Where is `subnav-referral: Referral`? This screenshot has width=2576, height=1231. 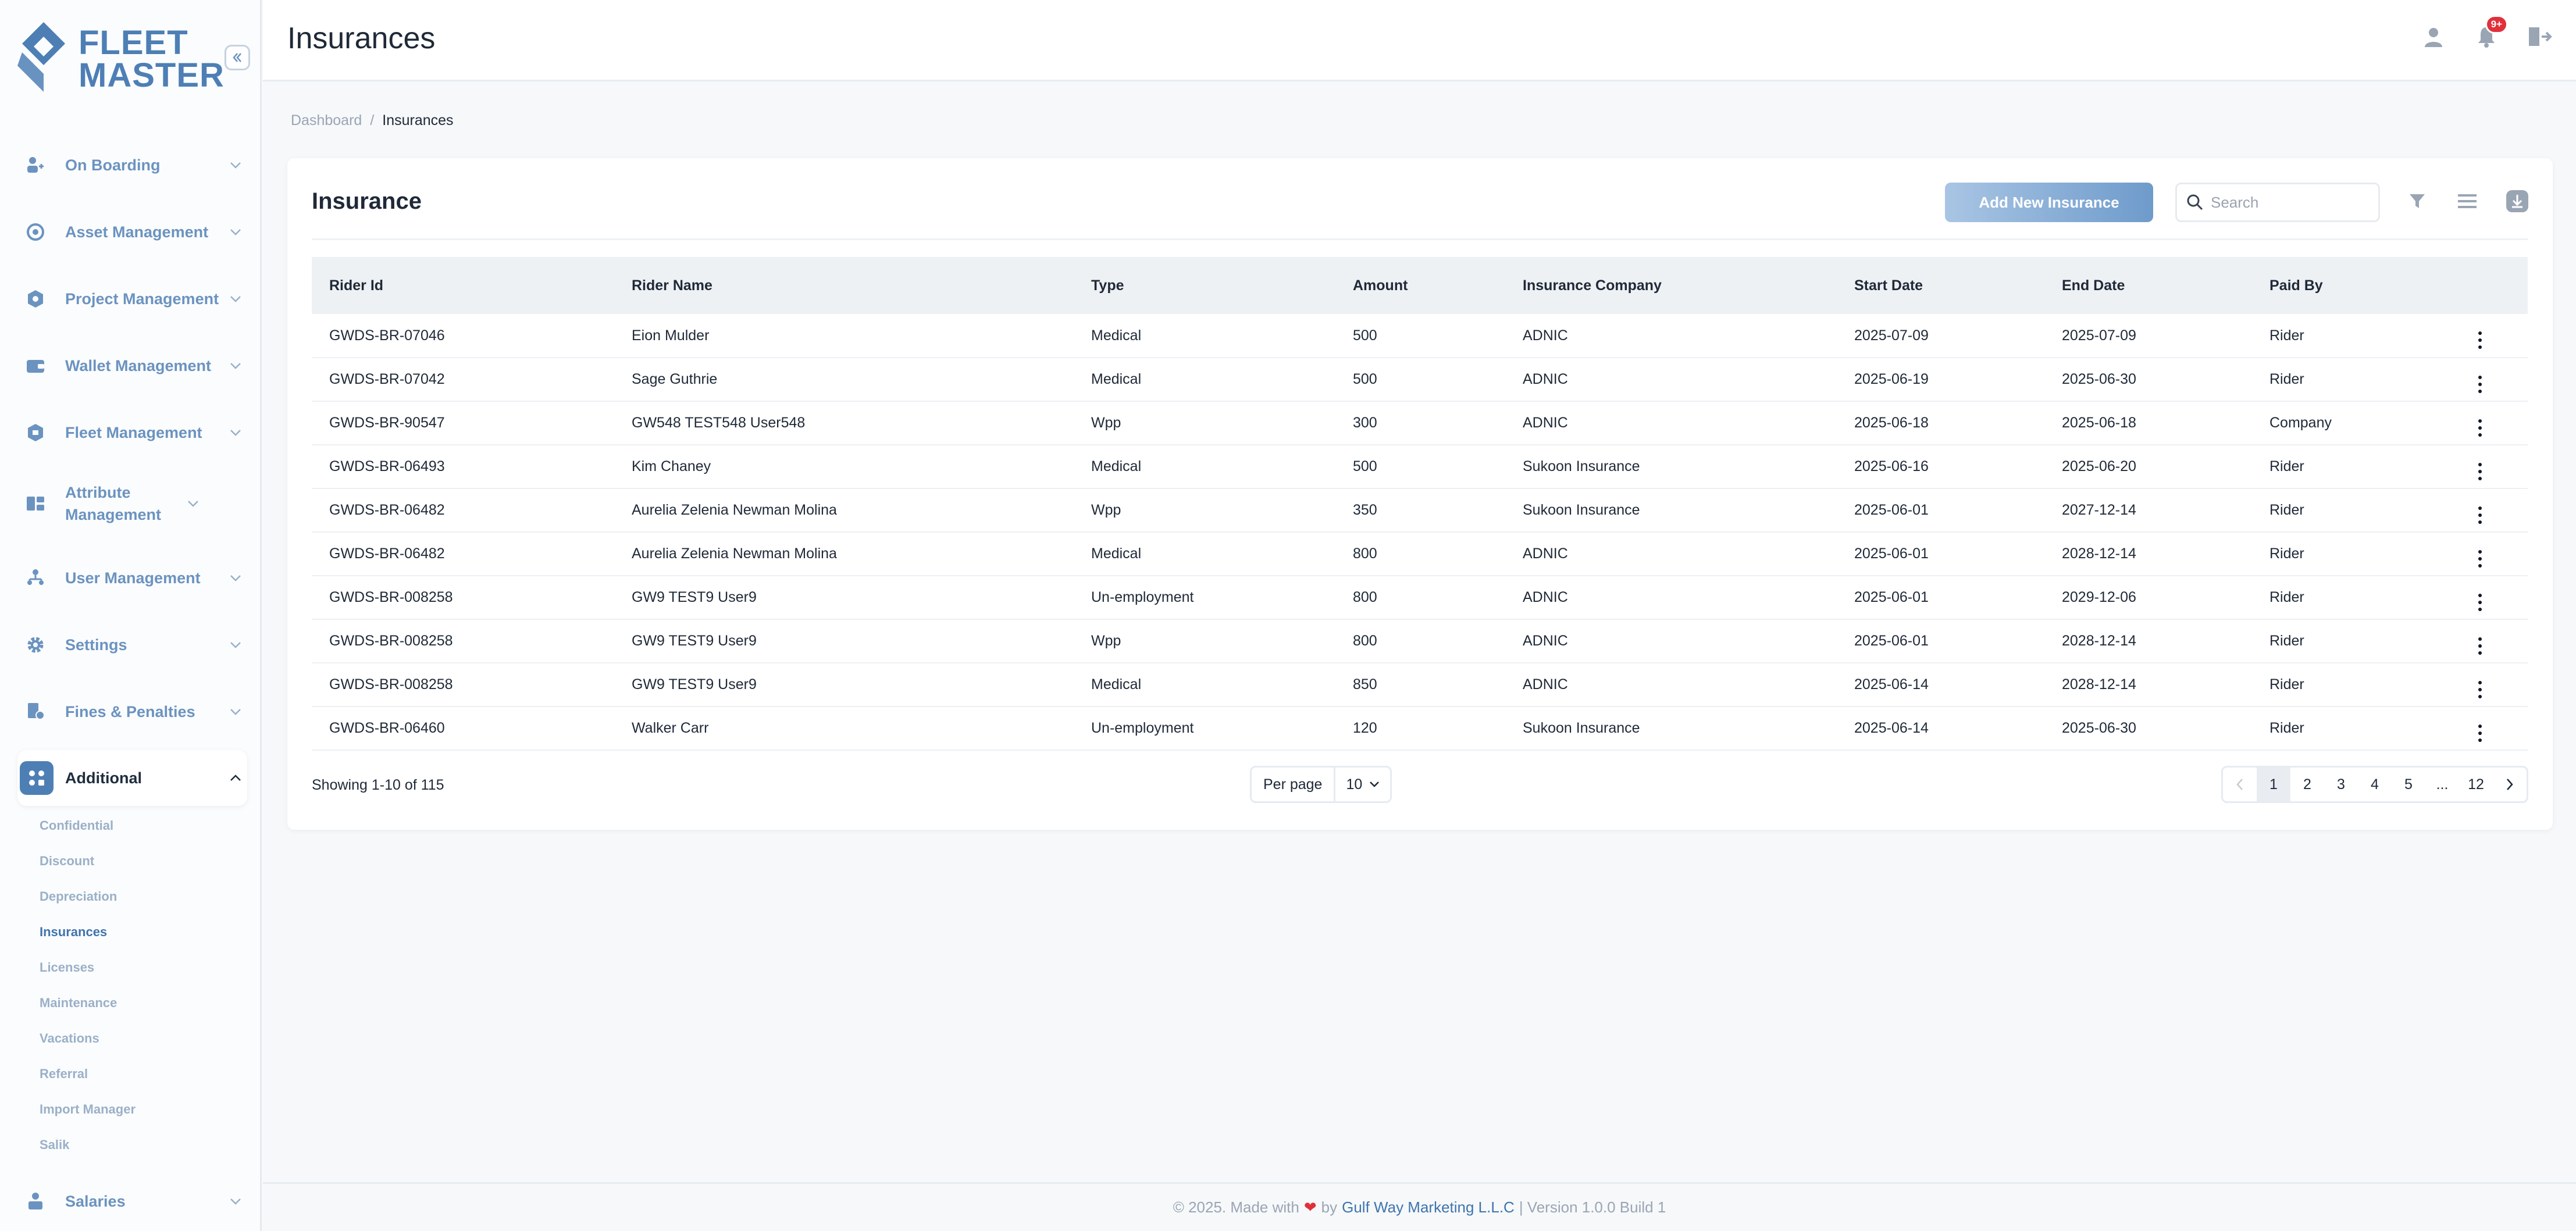 subnav-referral: Referral is located at coordinates (64, 1074).